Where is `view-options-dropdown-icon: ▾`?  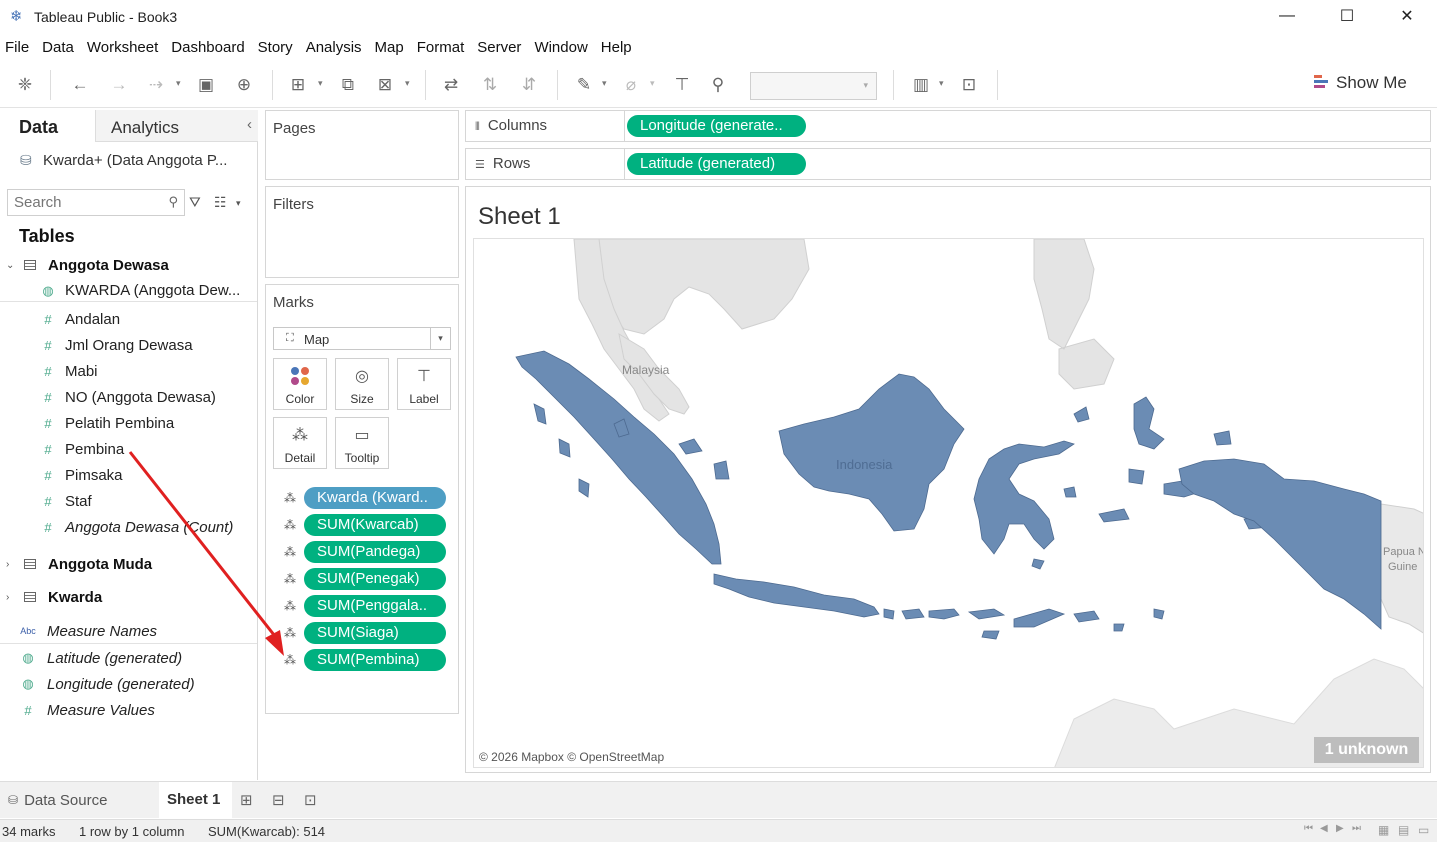 view-options-dropdown-icon: ▾ is located at coordinates (238, 203).